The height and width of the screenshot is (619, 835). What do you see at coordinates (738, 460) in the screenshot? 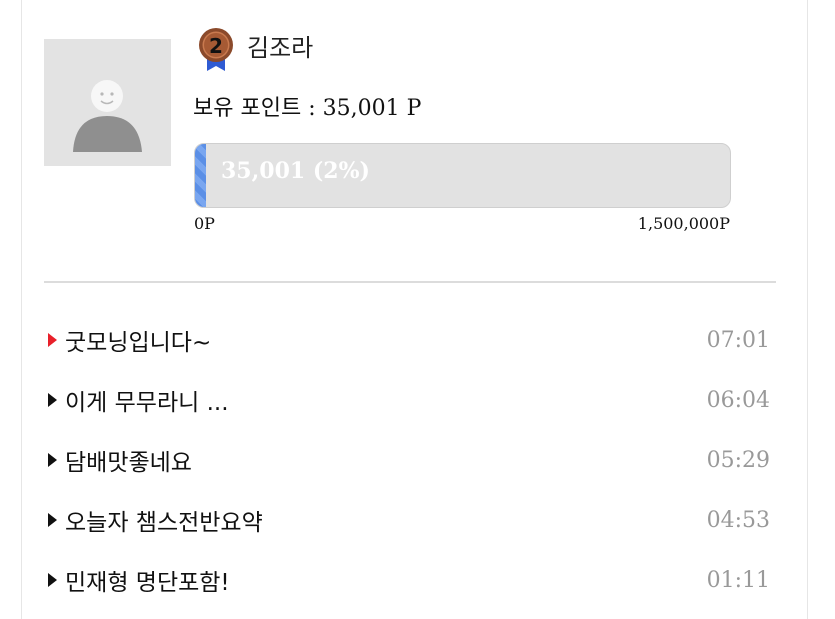
I see `post-time: 05:29` at bounding box center [738, 460].